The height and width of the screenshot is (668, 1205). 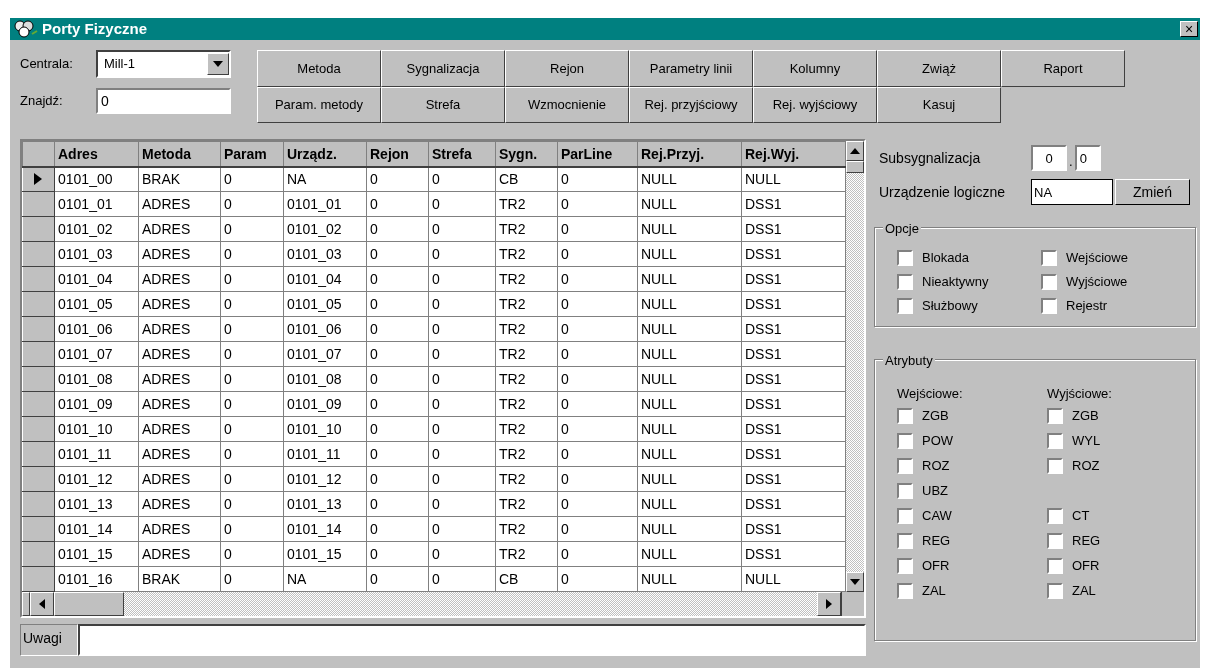 What do you see at coordinates (96, 404) in the screenshot?
I see `table-cell: 0101_09` at bounding box center [96, 404].